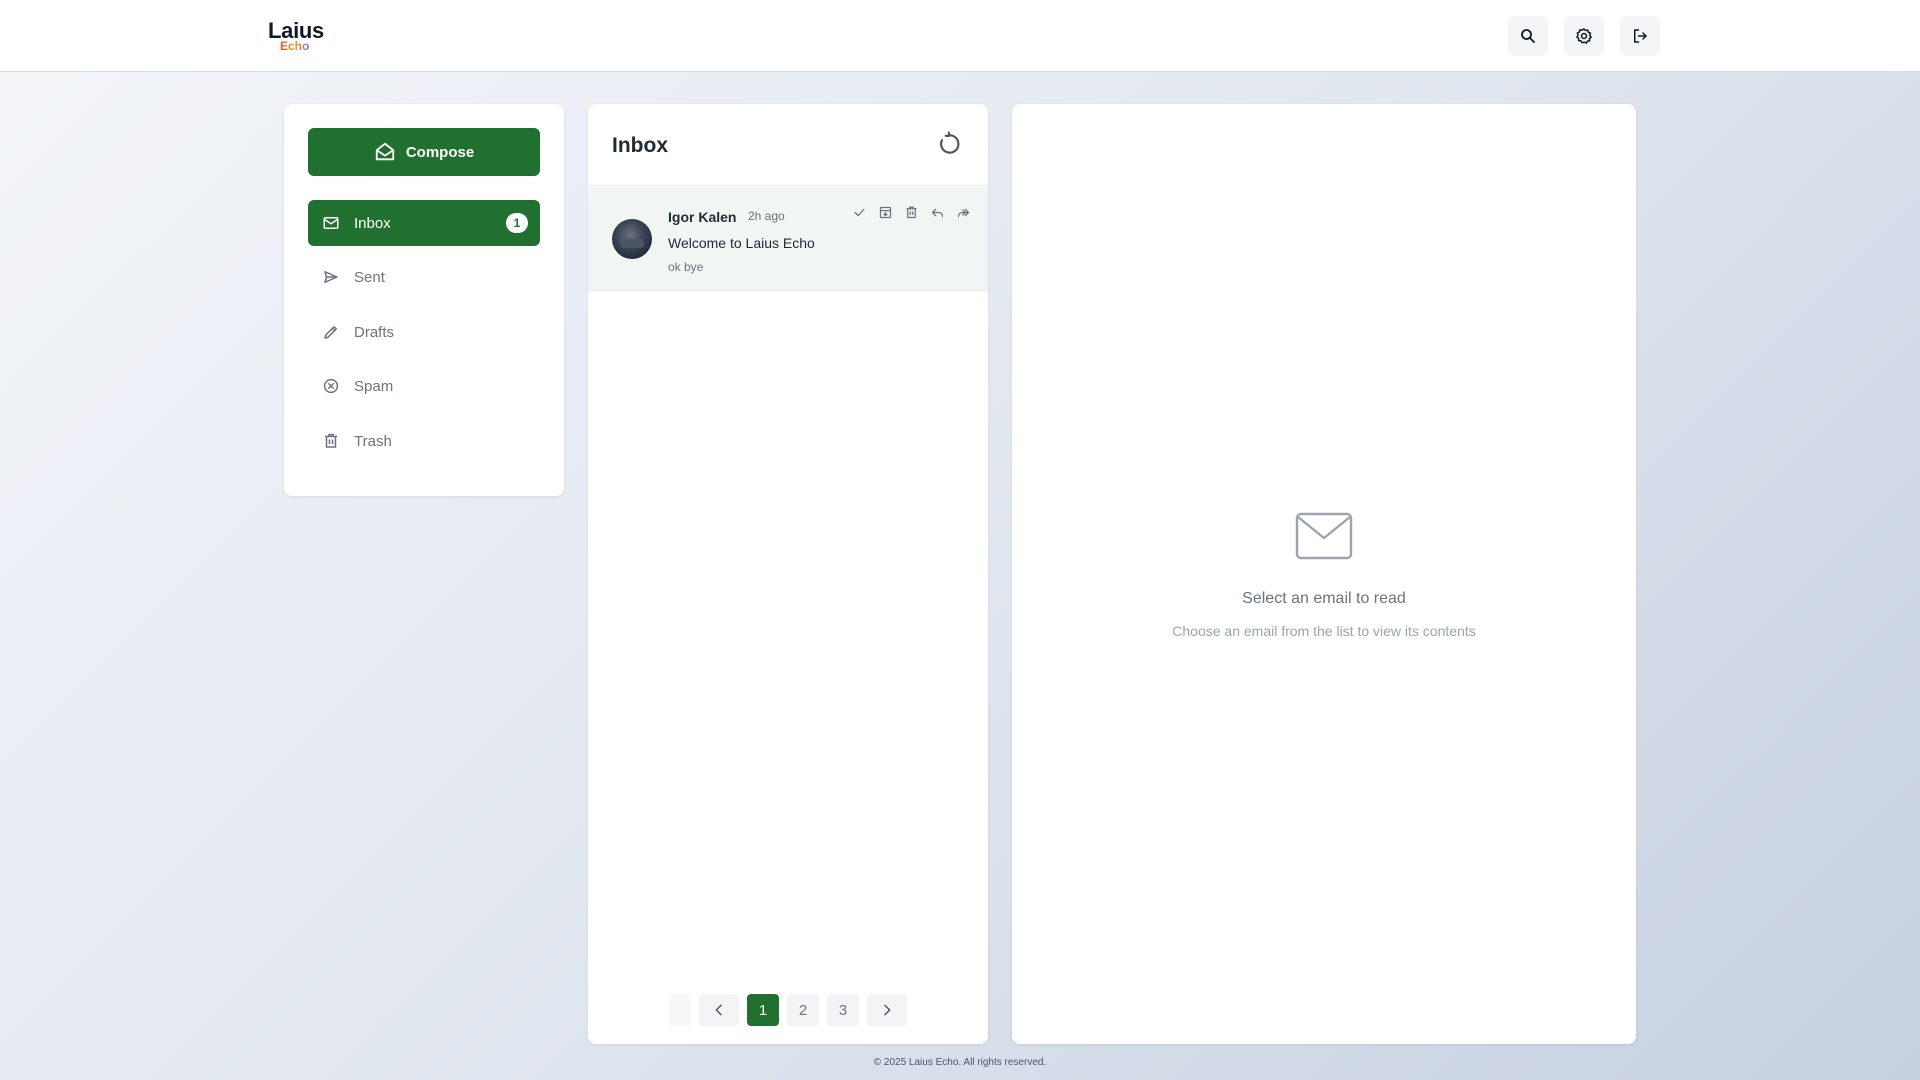 This screenshot has width=1920, height=1080. What do you see at coordinates (517, 223) in the screenshot?
I see `unread-count-badge: 1` at bounding box center [517, 223].